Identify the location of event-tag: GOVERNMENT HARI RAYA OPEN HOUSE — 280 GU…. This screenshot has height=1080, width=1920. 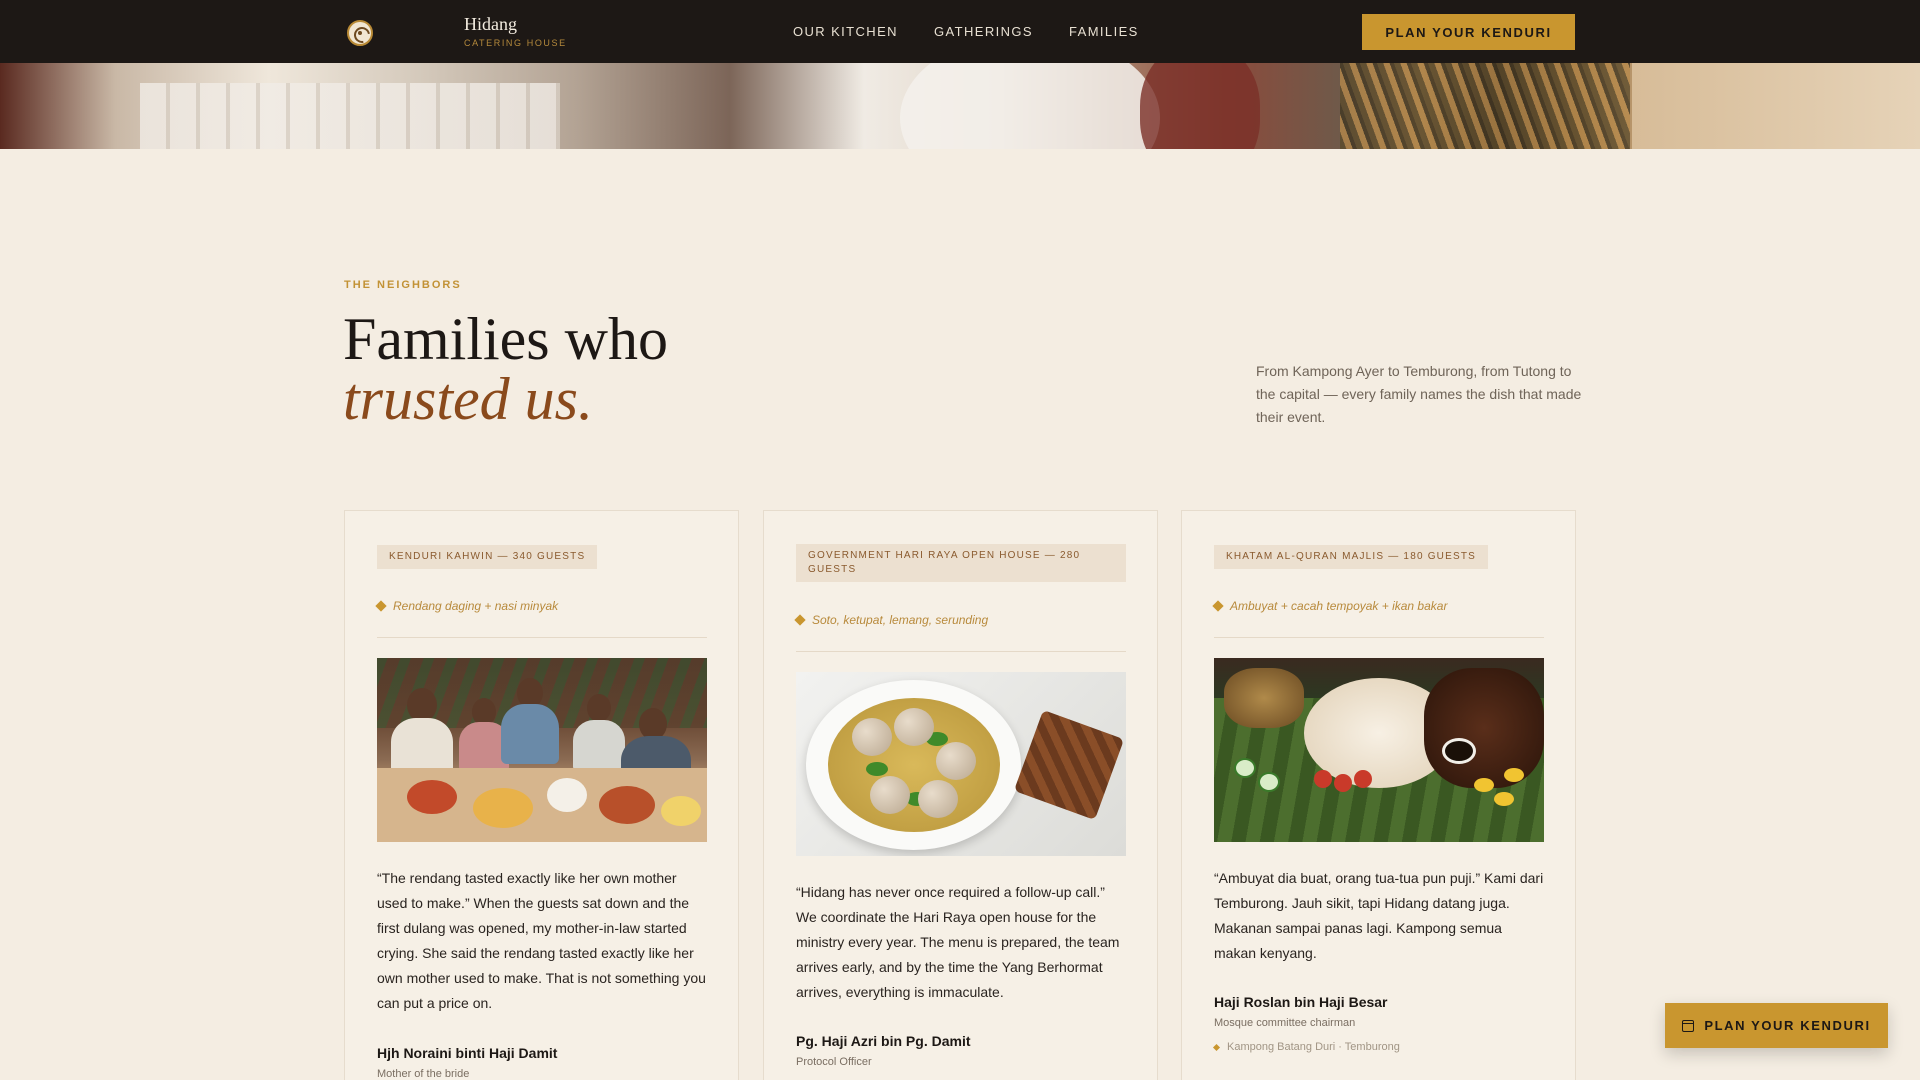
(961, 563).